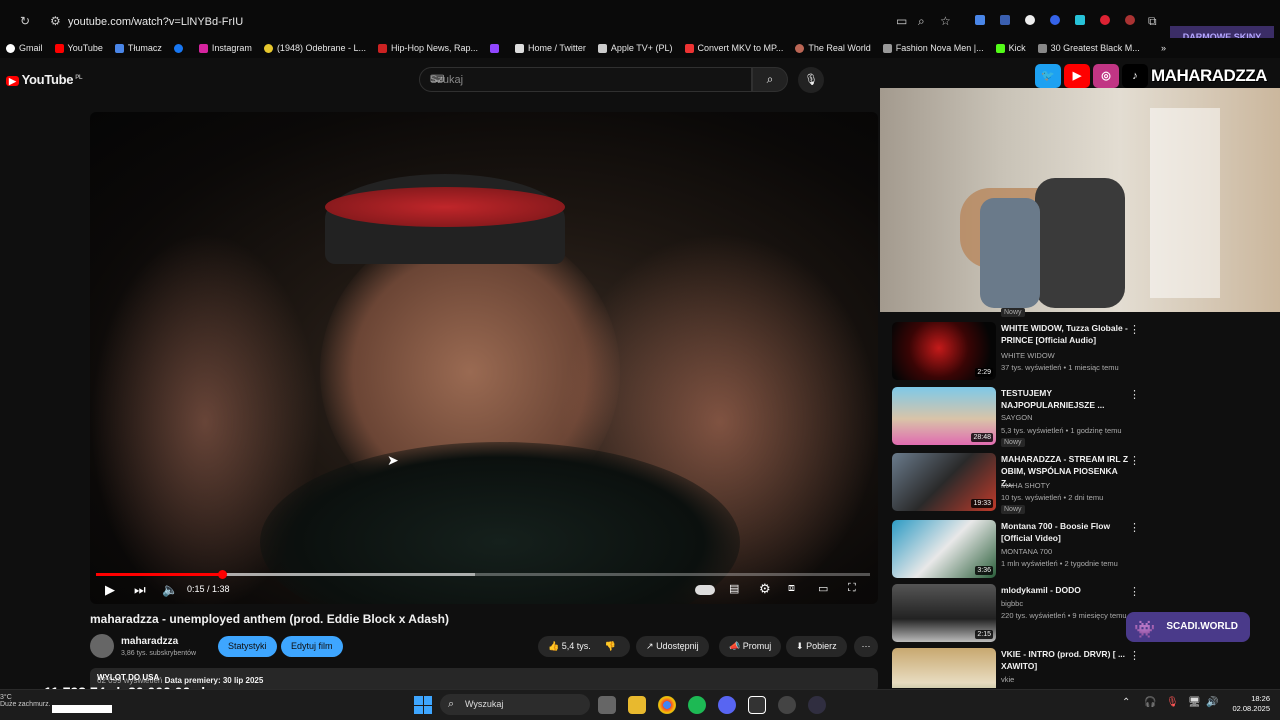 Image resolution: width=1280 pixels, height=720 pixels. Describe the element at coordinates (138, 48) in the screenshot. I see `bookmark-translate: Tłumacz` at that location.